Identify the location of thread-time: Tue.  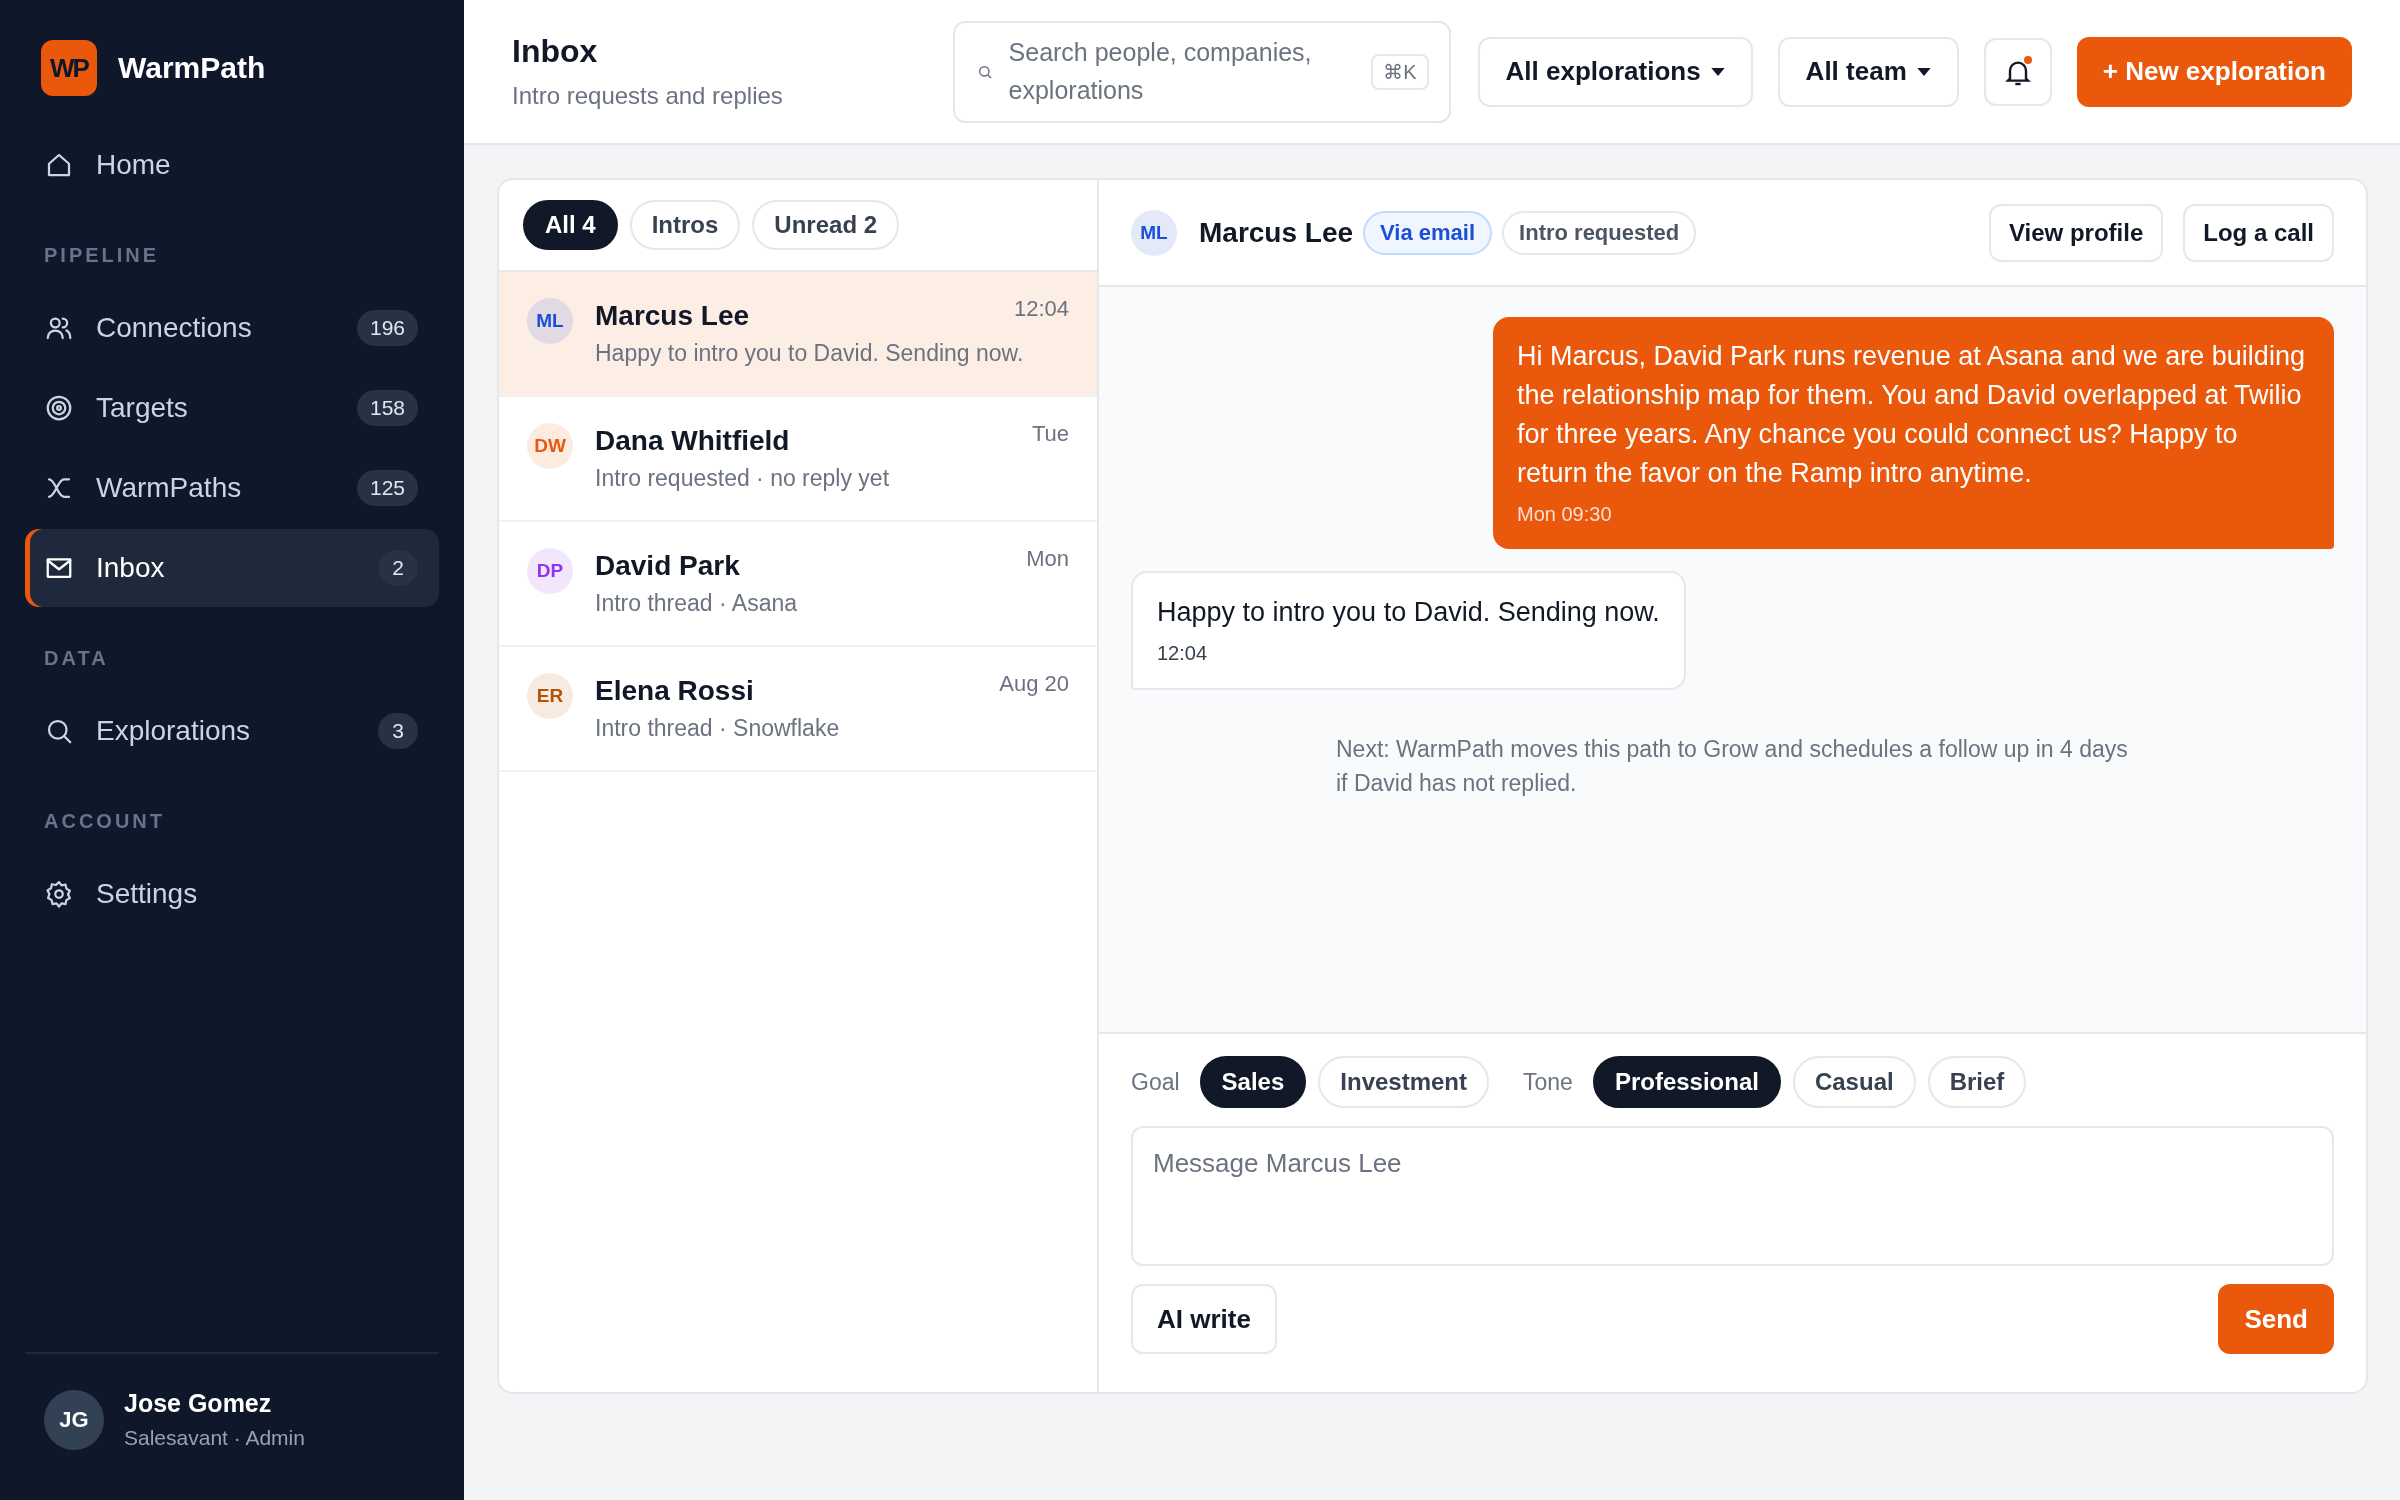
(1050, 434).